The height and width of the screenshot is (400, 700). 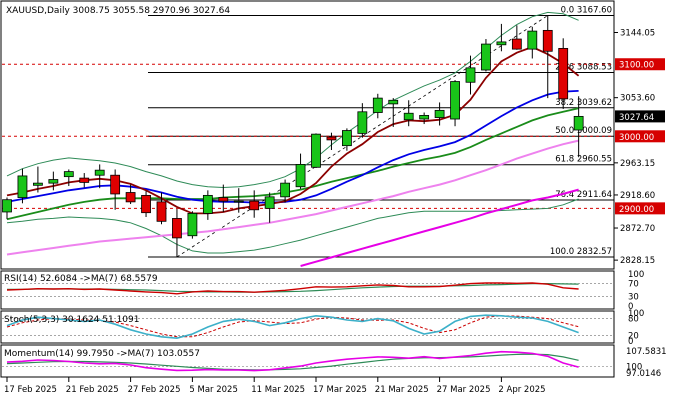 I want to click on momentum-label: Momentum(14) 99.7950 ->MA(7) 103.0557, so click(x=102, y=354).